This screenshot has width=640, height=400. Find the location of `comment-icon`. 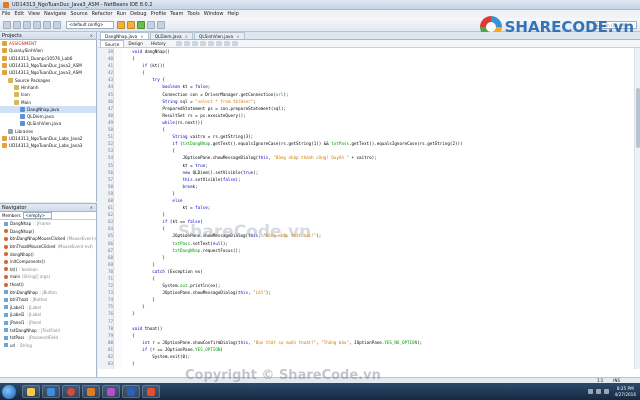

comment-icon is located at coordinates (218, 43).